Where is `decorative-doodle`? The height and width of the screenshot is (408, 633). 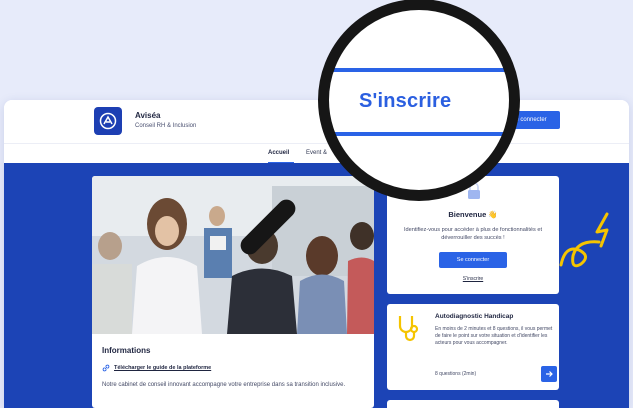
decorative-doodle is located at coordinates (584, 240).